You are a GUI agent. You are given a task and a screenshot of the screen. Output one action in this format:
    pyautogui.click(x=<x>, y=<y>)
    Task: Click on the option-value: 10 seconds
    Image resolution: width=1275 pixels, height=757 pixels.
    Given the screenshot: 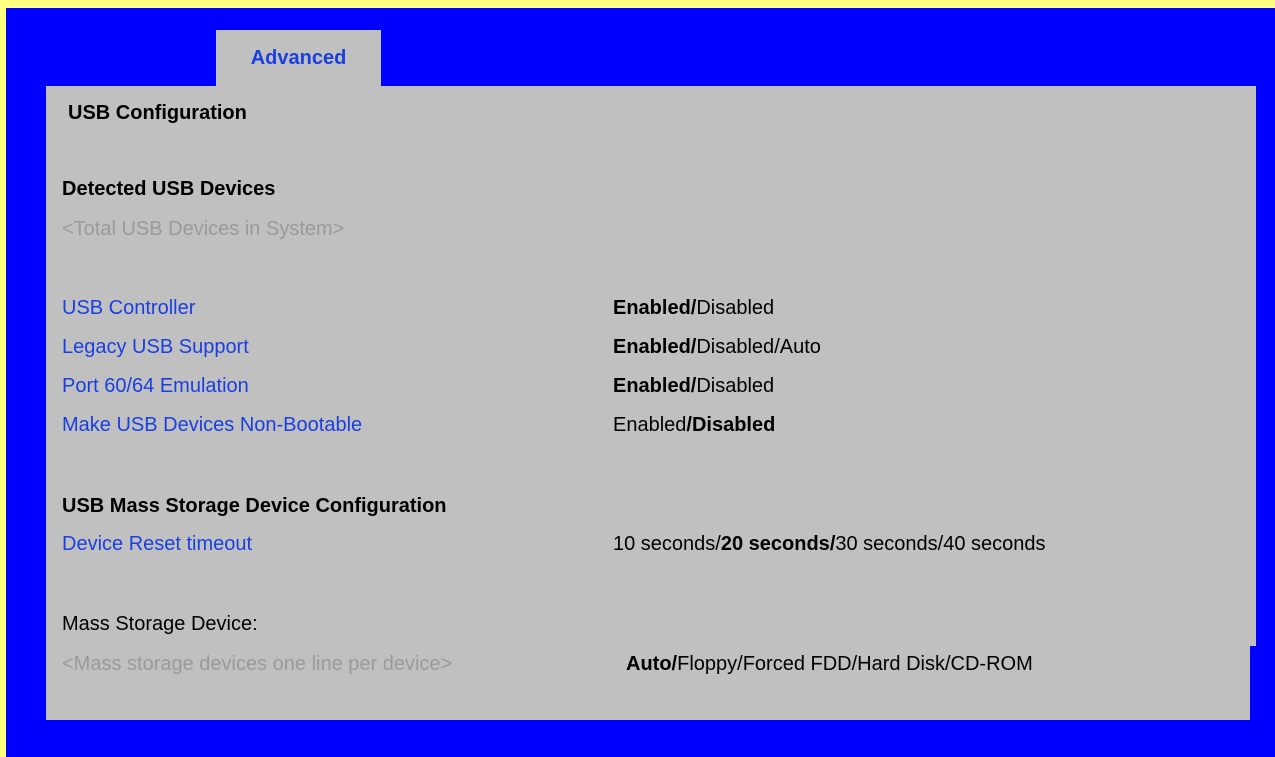 What is the action you would take?
    pyautogui.click(x=664, y=544)
    